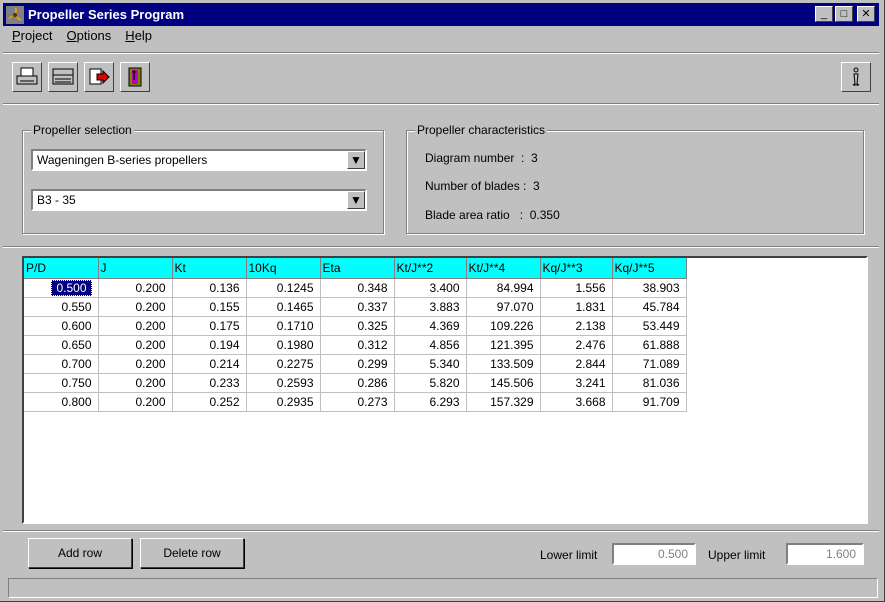 Image resolution: width=885 pixels, height=602 pixels. What do you see at coordinates (283, 288) in the screenshot?
I see `table-cell: 0.1245` at bounding box center [283, 288].